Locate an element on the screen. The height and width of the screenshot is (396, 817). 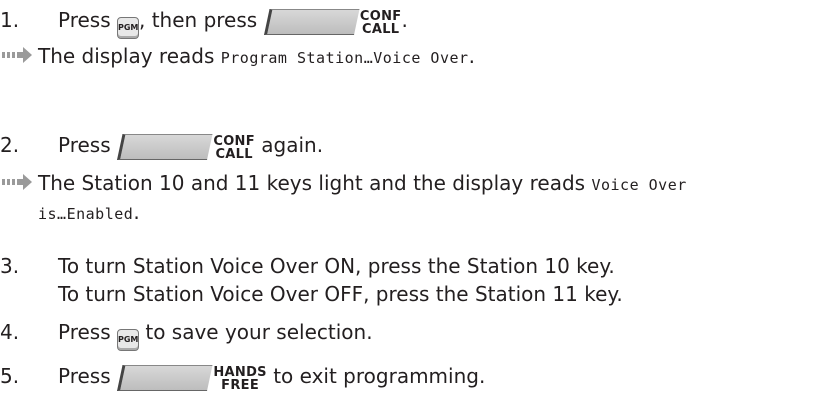
step-number: 3. is located at coordinates (10, 266).